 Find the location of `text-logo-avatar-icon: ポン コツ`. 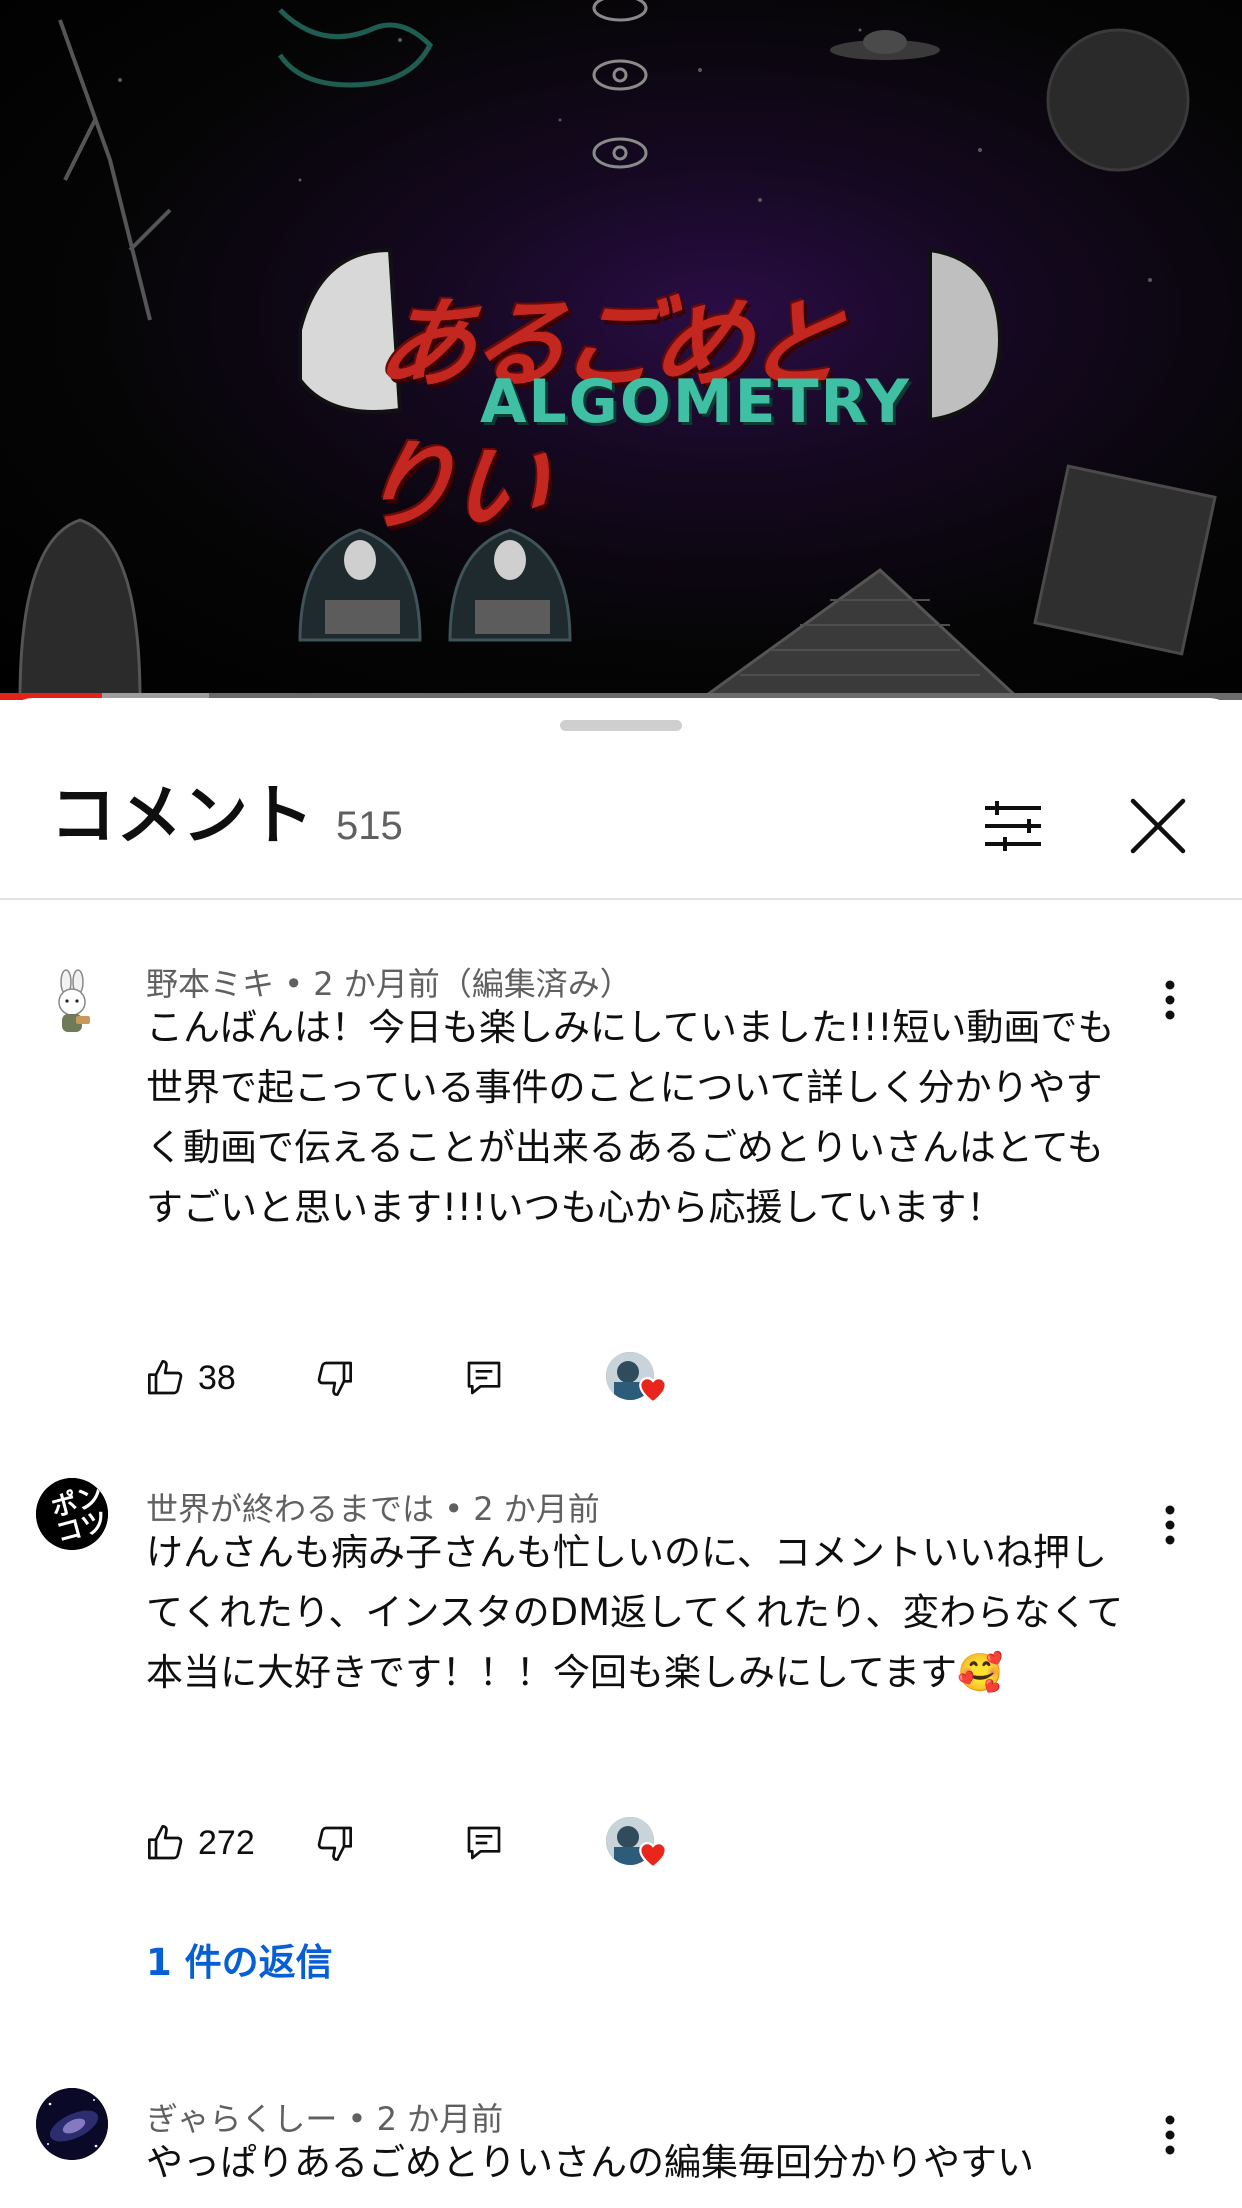

text-logo-avatar-icon: ポン コツ is located at coordinates (72, 1514).